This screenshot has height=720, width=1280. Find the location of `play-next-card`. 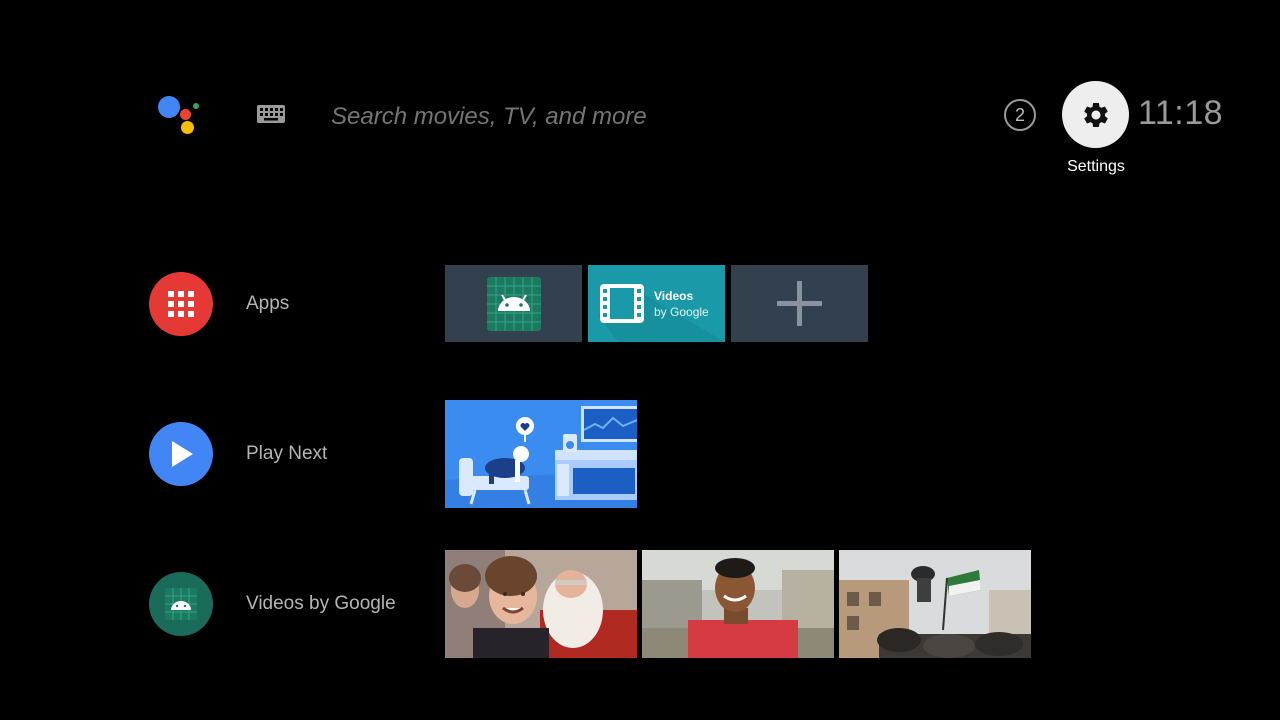

play-next-card is located at coordinates (541, 454).